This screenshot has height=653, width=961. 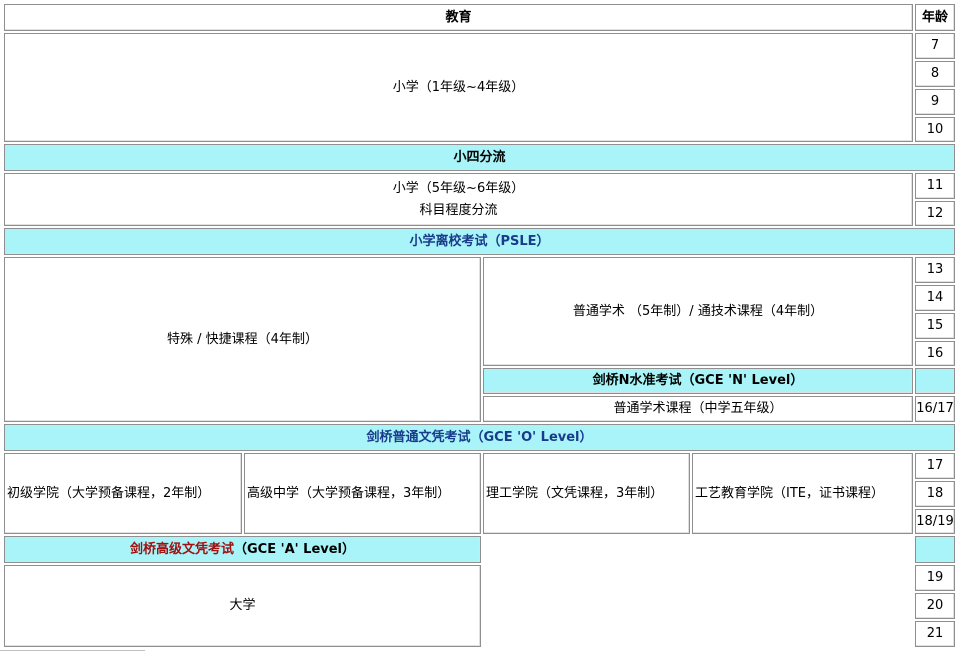 What do you see at coordinates (935, 381) in the screenshot?
I see `n-level-age-cell` at bounding box center [935, 381].